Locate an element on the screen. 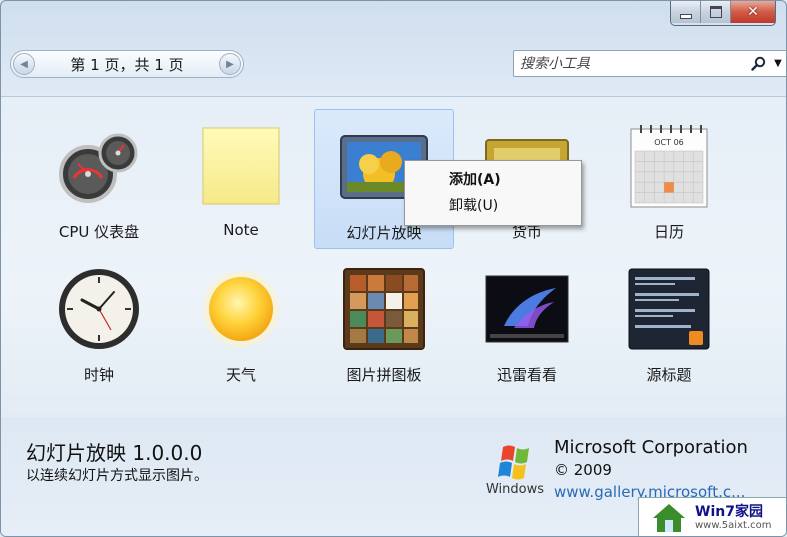 This screenshot has width=787, height=537. search-input is located at coordinates (630, 63).